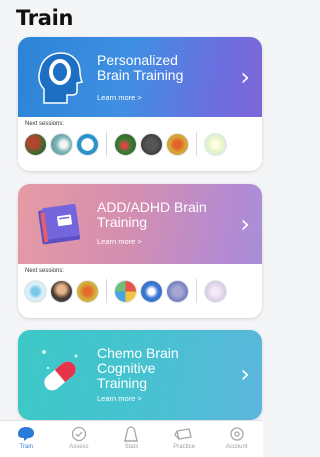 The height and width of the screenshot is (457, 320). Describe the element at coordinates (26, 434) in the screenshot. I see `train-icon` at that location.